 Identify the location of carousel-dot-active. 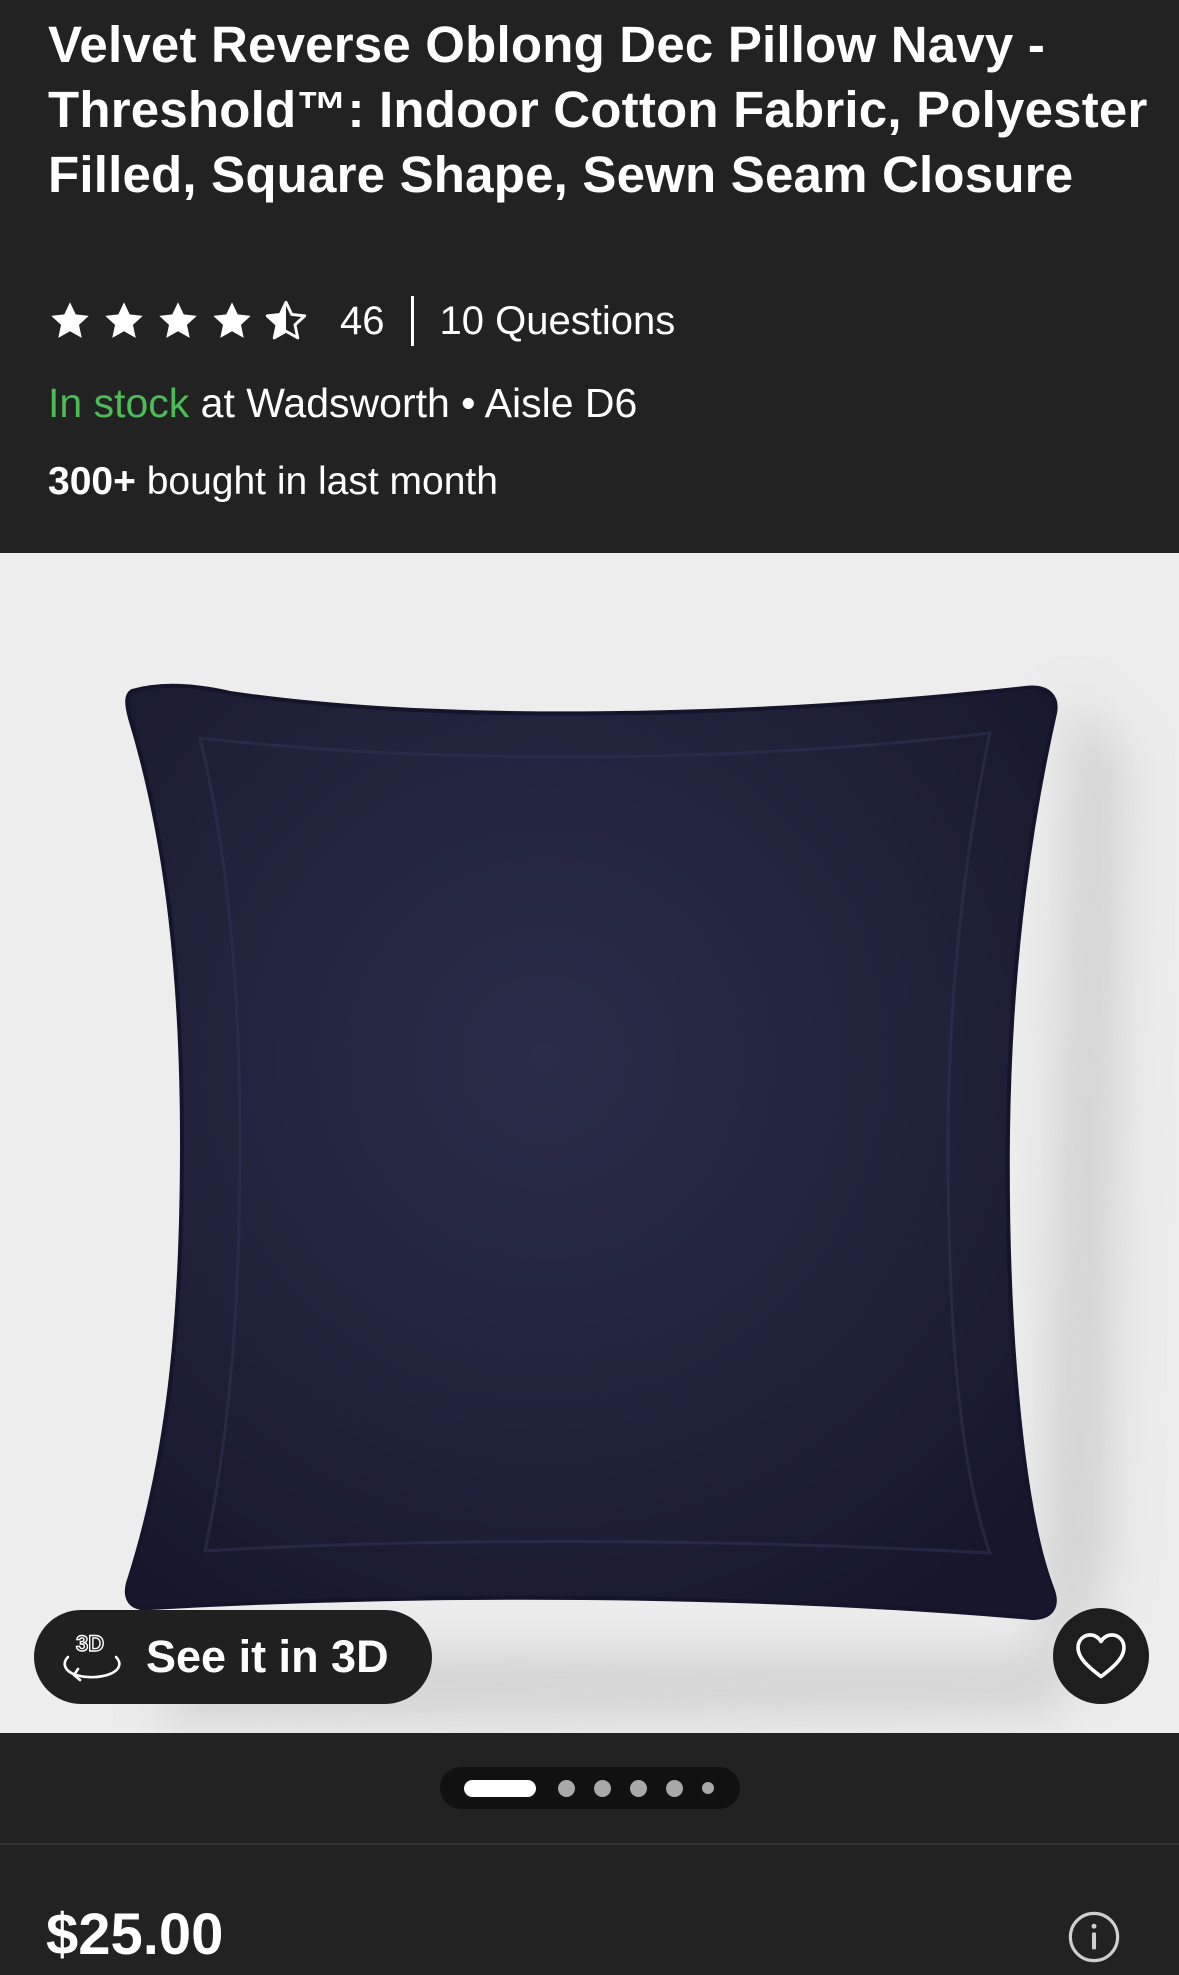
(500, 1788).